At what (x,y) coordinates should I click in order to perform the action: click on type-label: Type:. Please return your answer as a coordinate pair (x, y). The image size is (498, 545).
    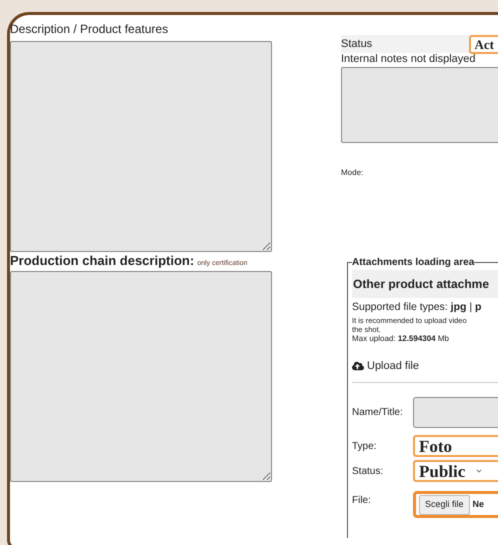
    Looking at the image, I should click on (365, 447).